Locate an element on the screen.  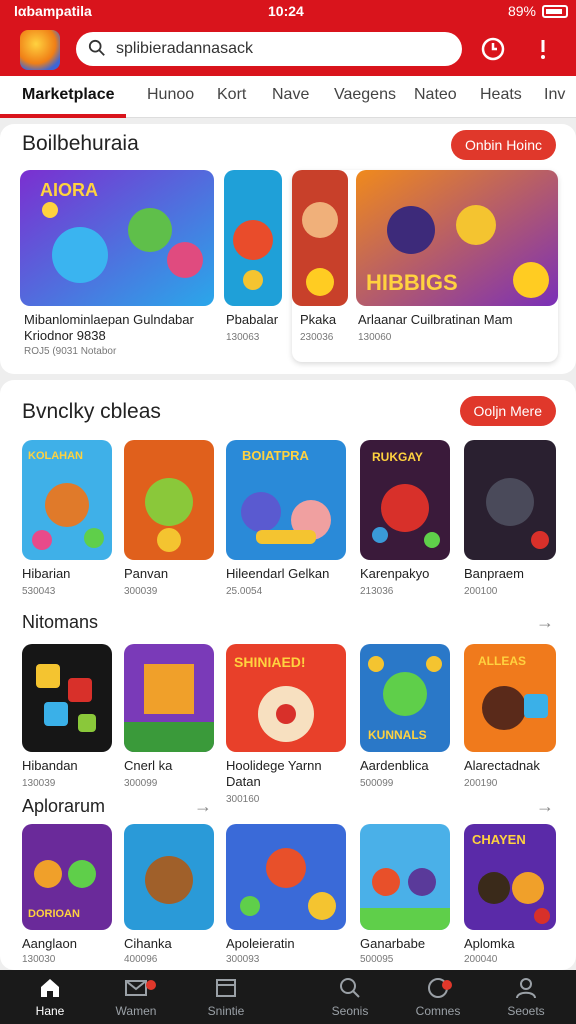
game-card: Panvan 300039 is located at coordinates (169, 520).